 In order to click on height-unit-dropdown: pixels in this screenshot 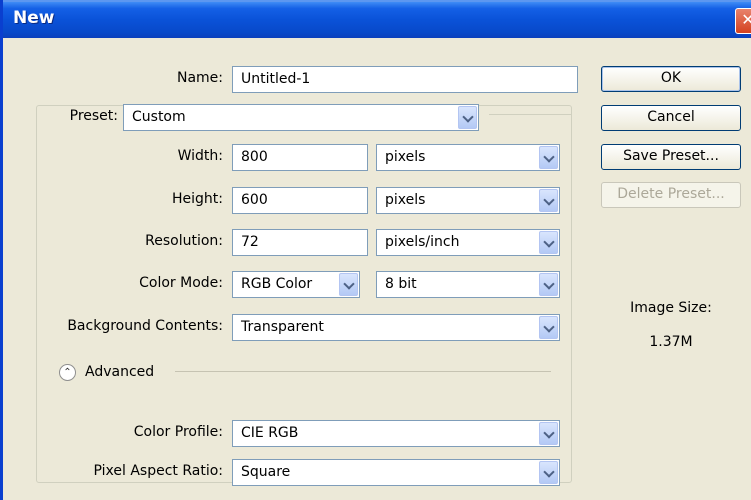, I will do `click(468, 200)`.